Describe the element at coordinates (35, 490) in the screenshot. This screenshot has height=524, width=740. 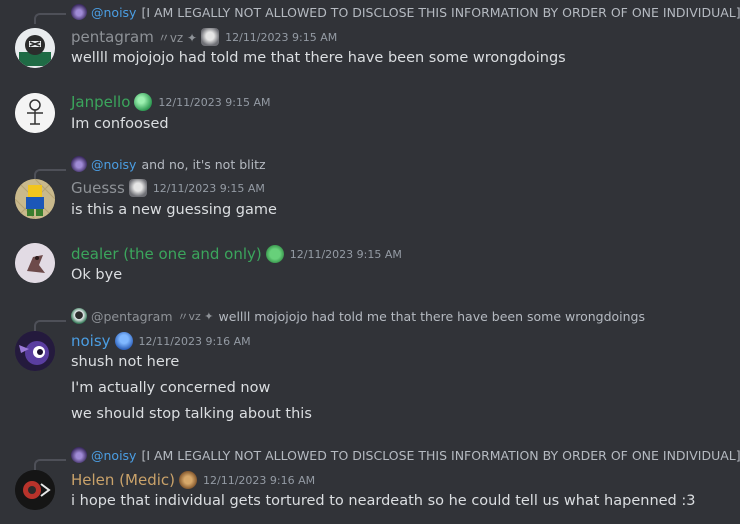
I see `helen-avatar` at that location.